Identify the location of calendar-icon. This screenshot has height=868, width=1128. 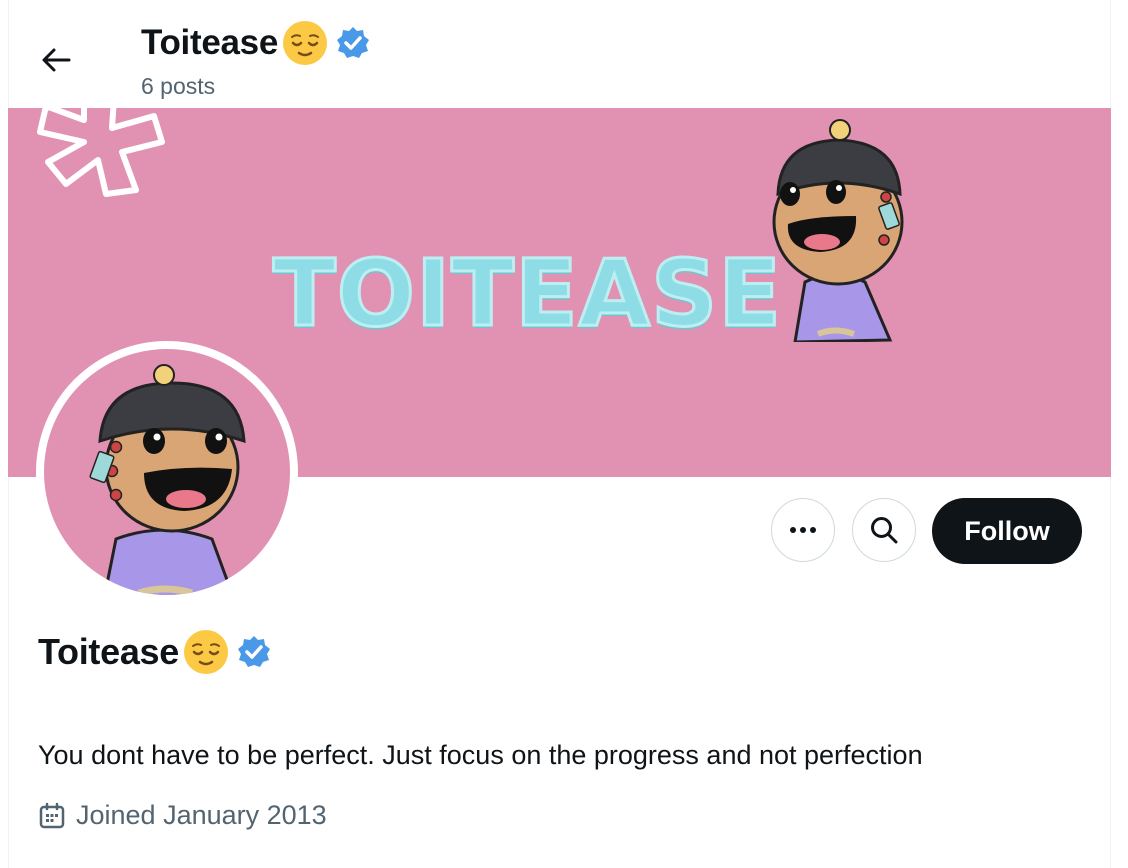
(52, 815).